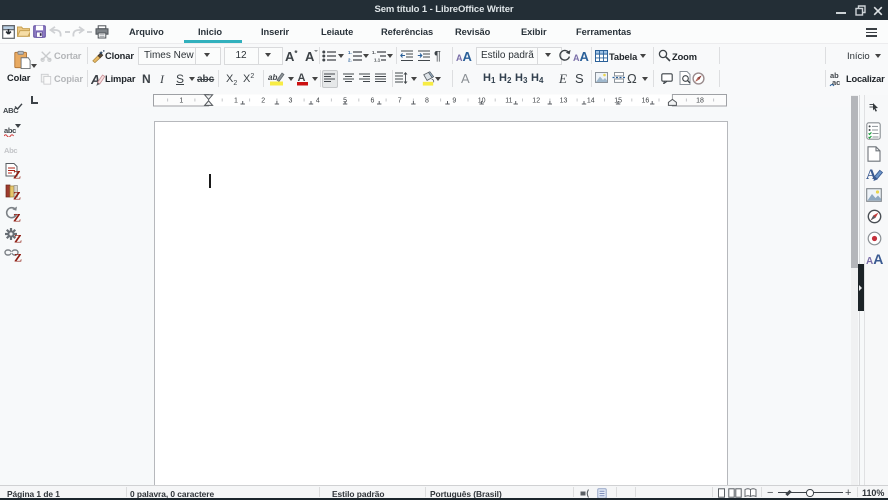  What do you see at coordinates (508, 101) in the screenshot?
I see `svg-text: 11` at bounding box center [508, 101].